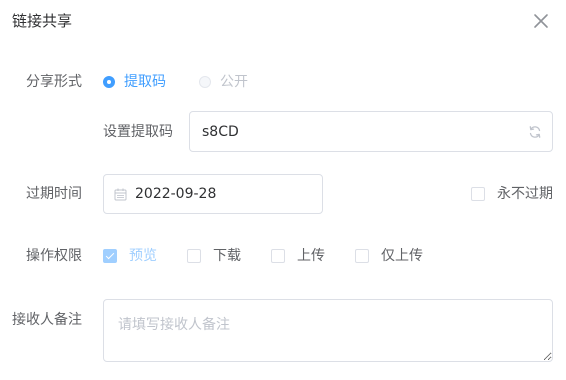 This screenshot has height=380, width=566. I want to click on never-expire-checkbox: 永不过期, so click(512, 194).